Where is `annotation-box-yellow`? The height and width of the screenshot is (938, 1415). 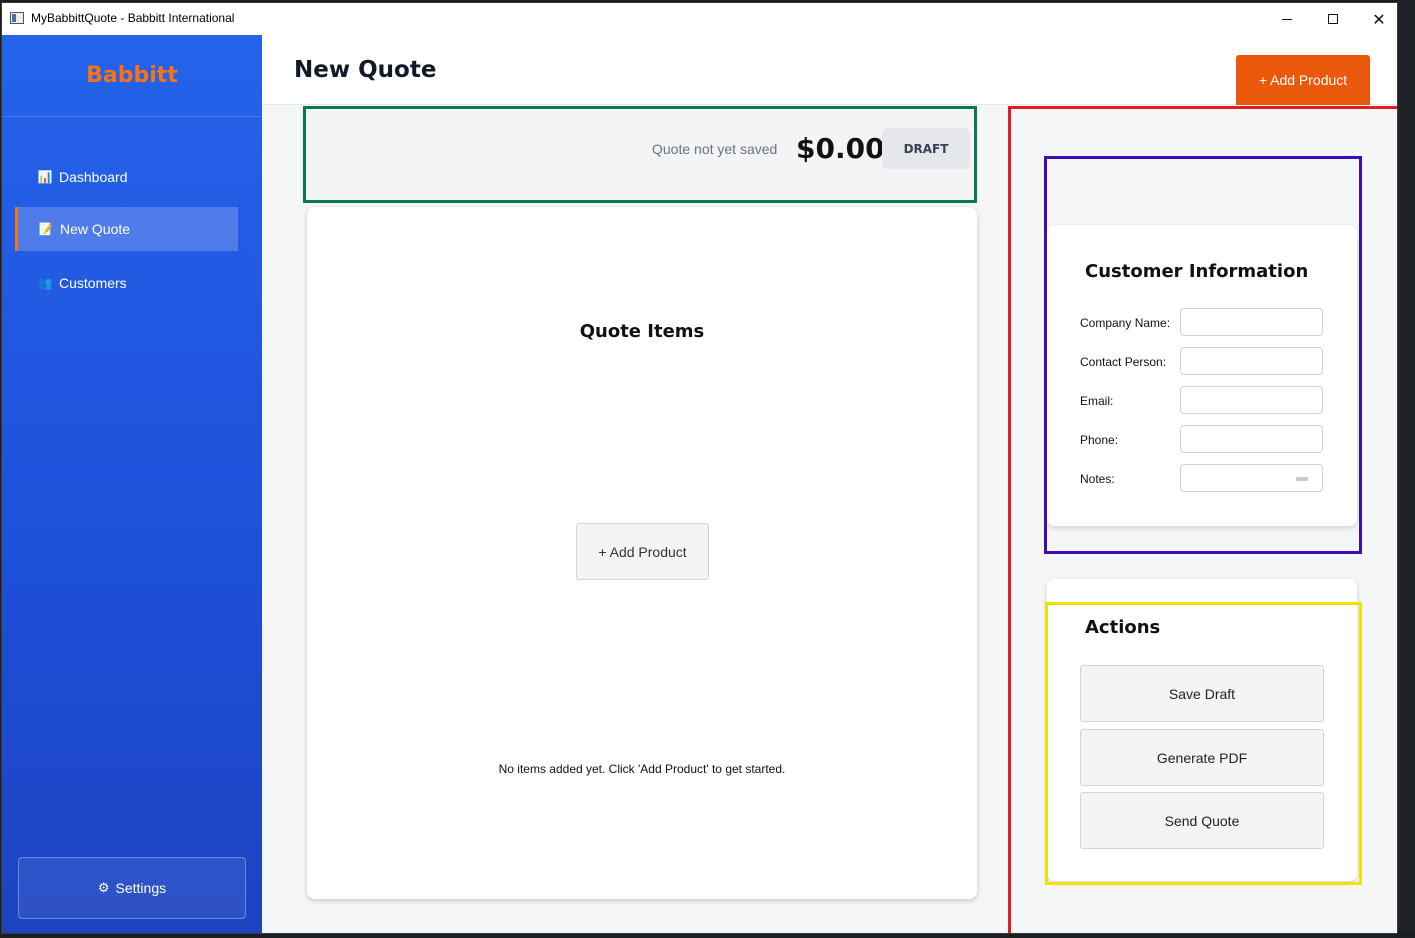
annotation-box-yellow is located at coordinates (1203, 743).